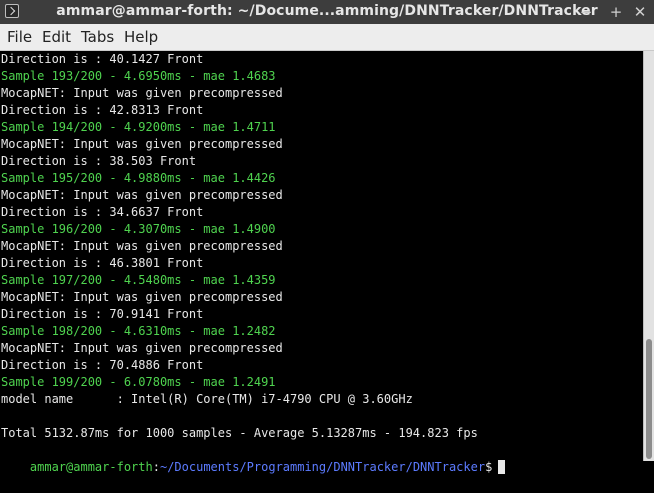 Image resolution: width=654 pixels, height=493 pixels. Describe the element at coordinates (99, 161) in the screenshot. I see `terminal-line: Direction is : 38.503 Front` at that location.